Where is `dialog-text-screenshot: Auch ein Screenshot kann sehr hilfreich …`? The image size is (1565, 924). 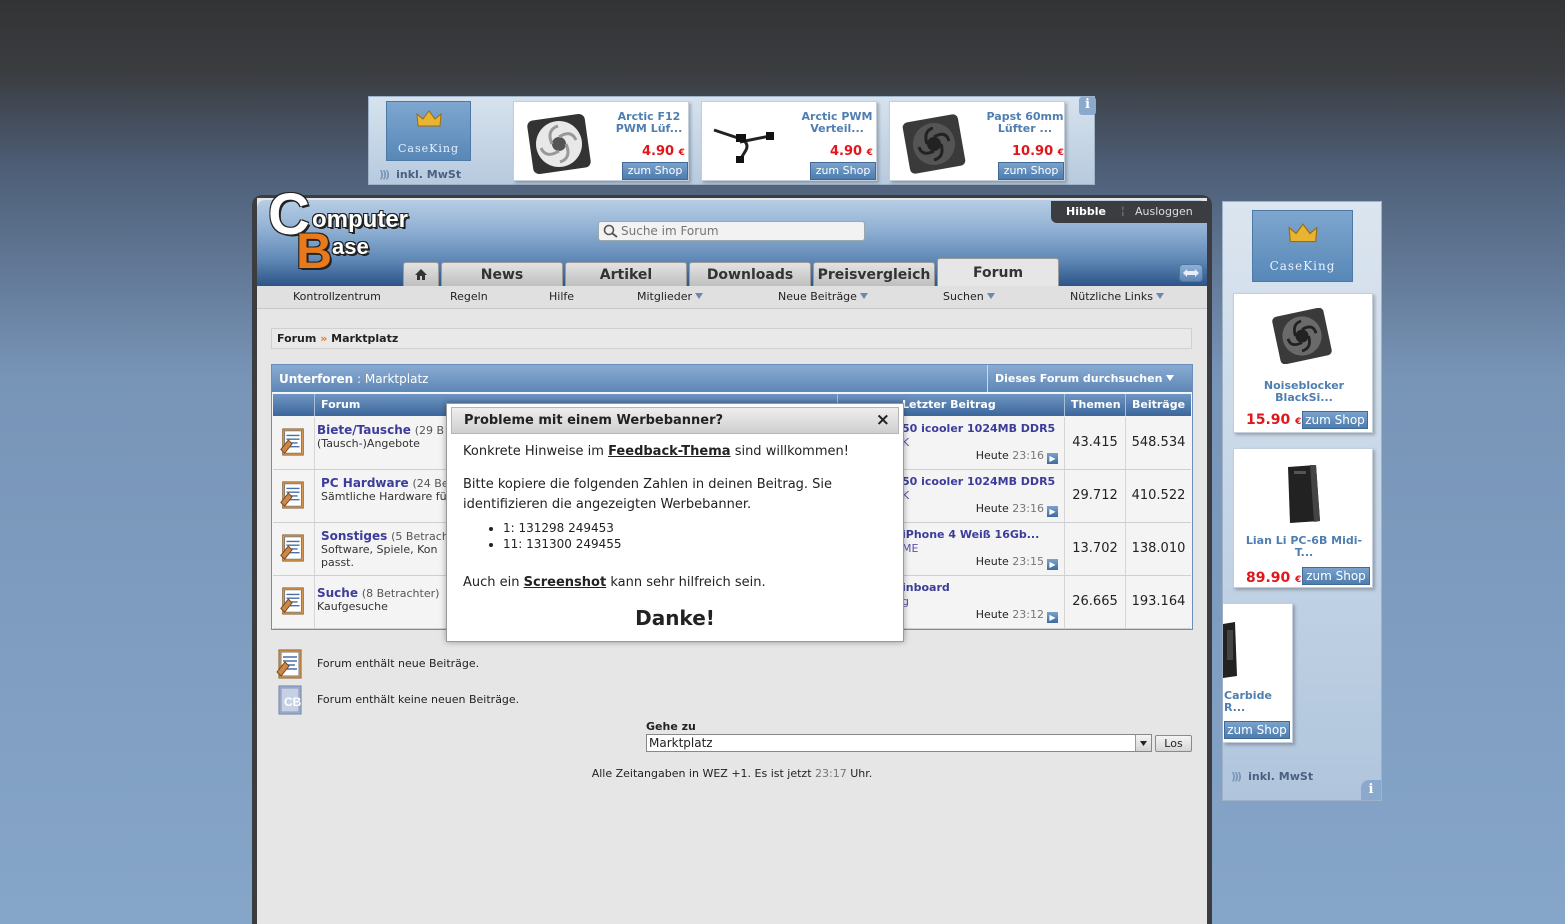
dialog-text-screenshot: Auch ein Screenshot kann sehr hilfreich … is located at coordinates (614, 582).